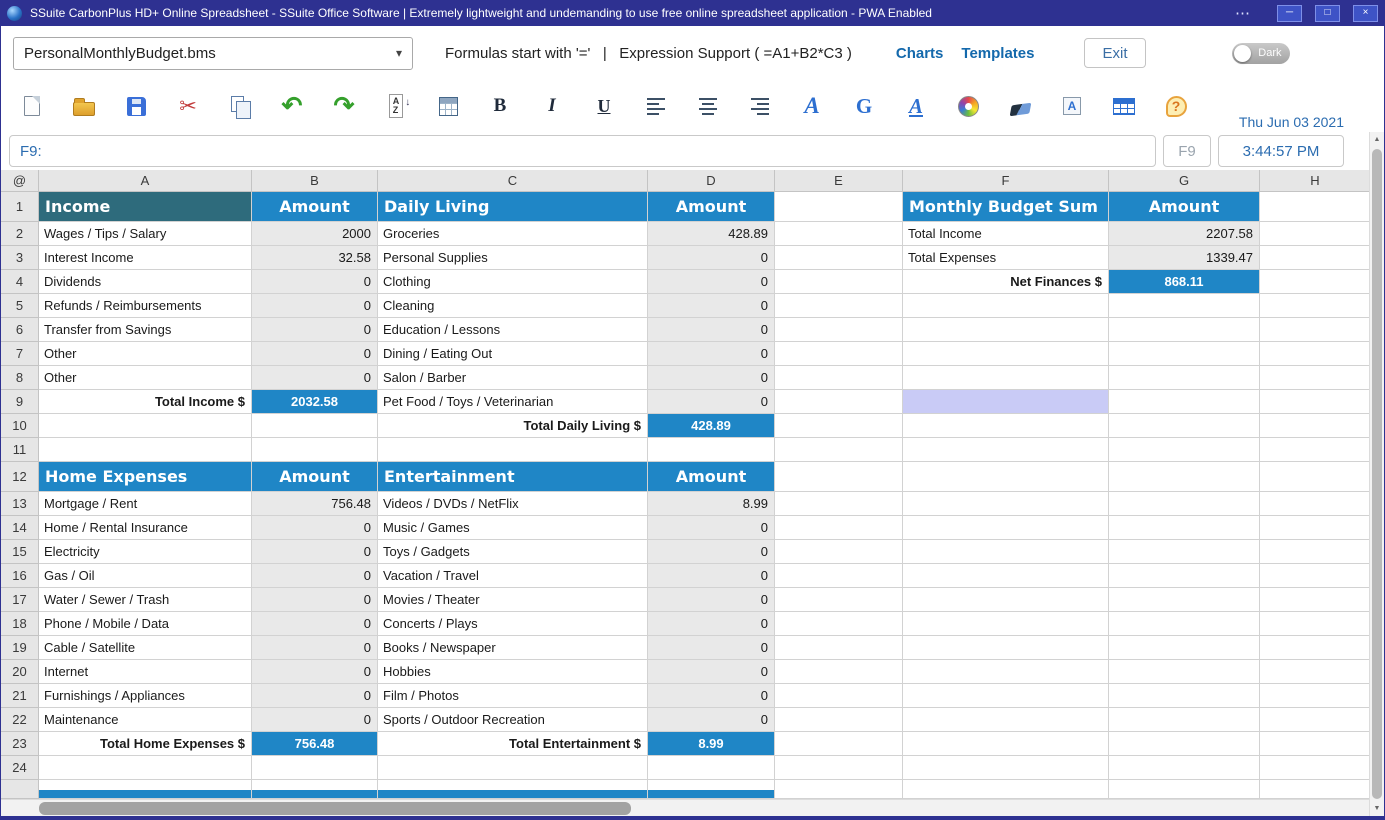 The width and height of the screenshot is (1385, 820). Describe the element at coordinates (513, 744) in the screenshot. I see `cell-C23: Total Entertainment $` at that location.